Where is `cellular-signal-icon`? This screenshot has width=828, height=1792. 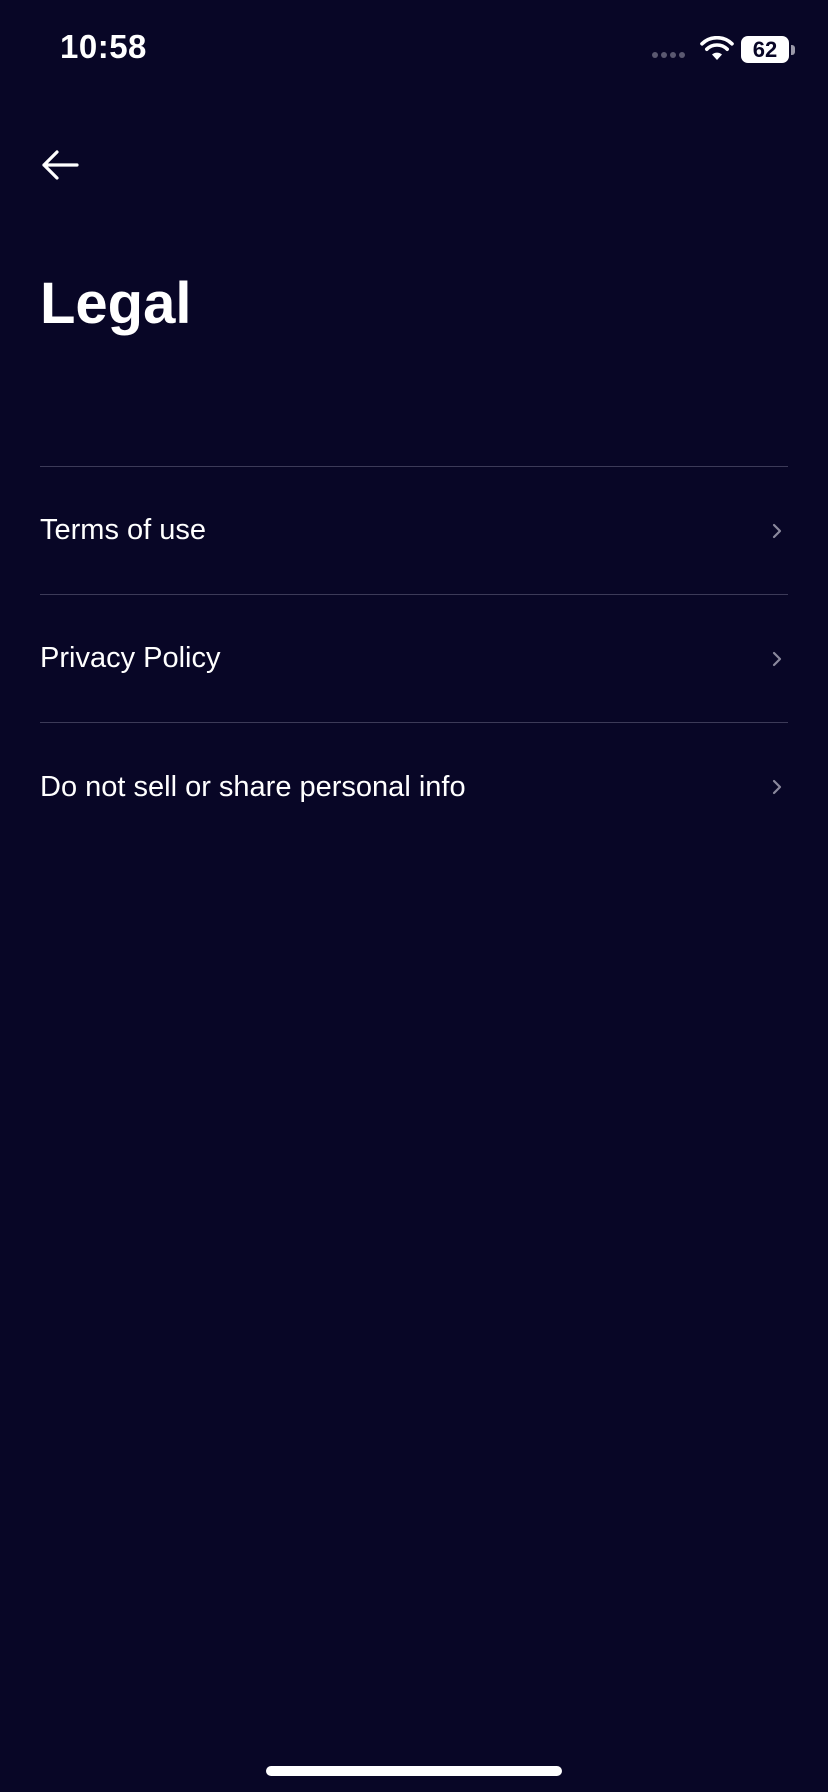 cellular-signal-icon is located at coordinates (668, 55).